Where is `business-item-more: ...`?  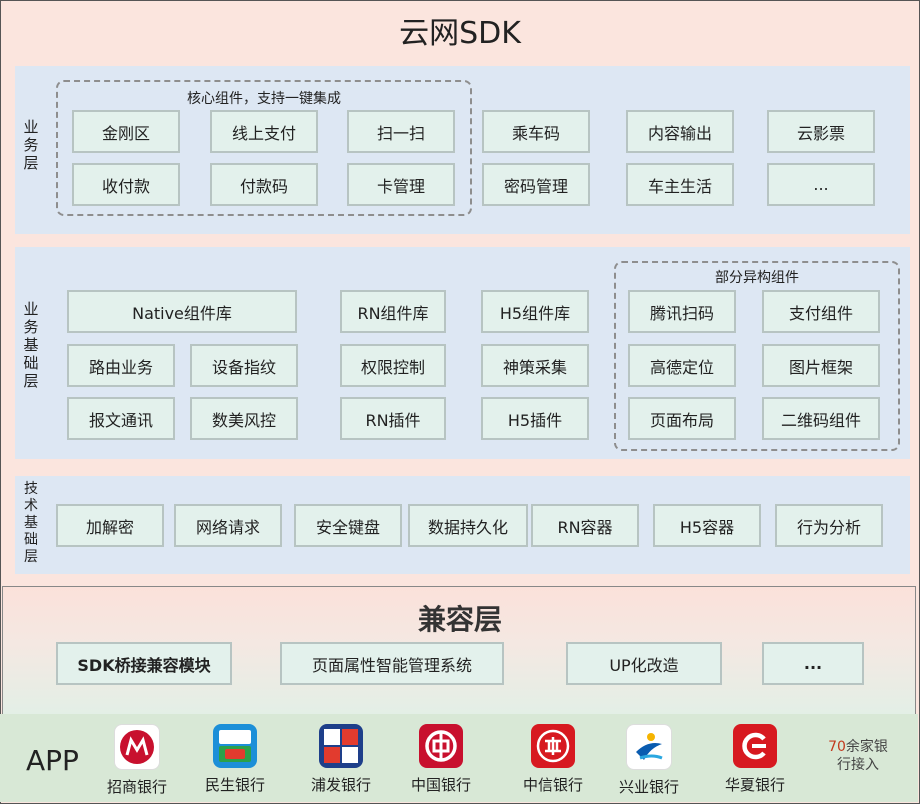 business-item-more: ... is located at coordinates (821, 184).